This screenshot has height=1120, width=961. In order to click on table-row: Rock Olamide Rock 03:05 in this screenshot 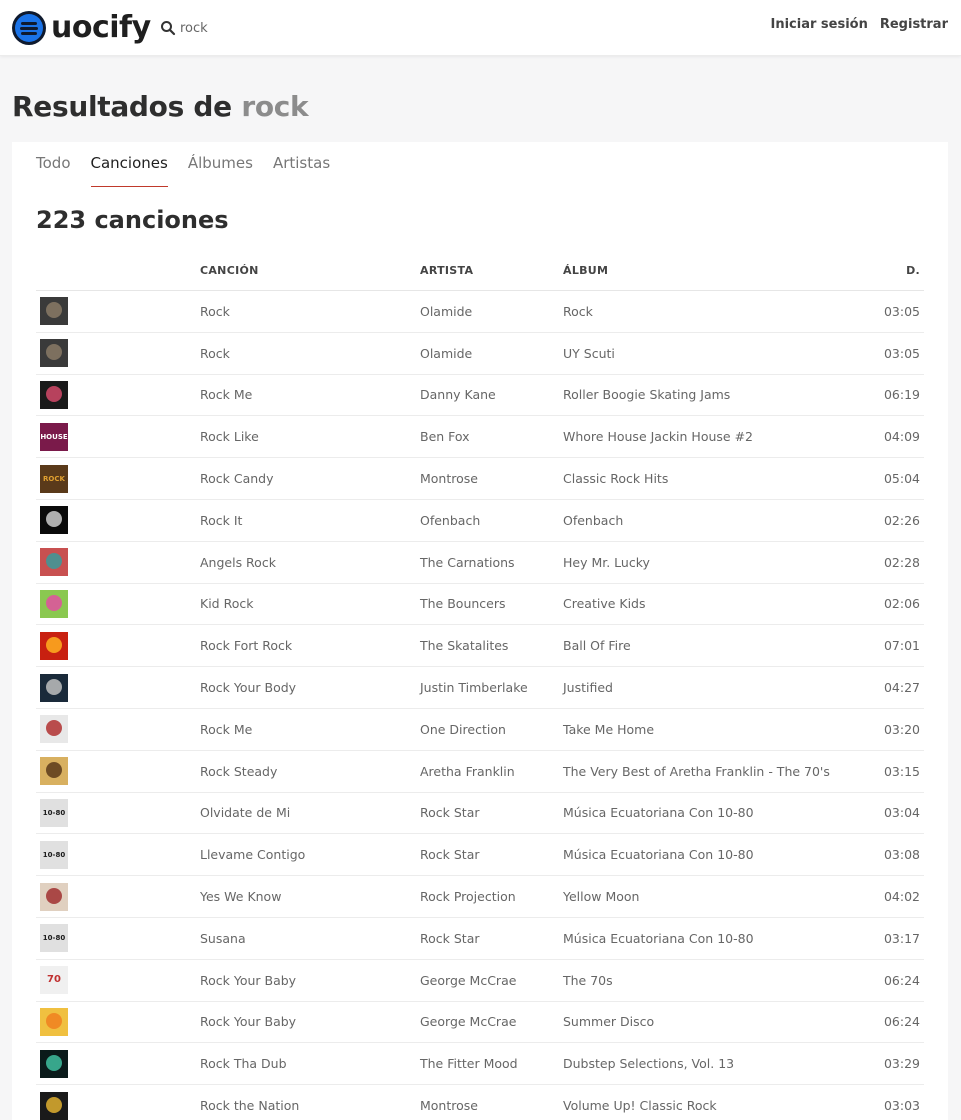, I will do `click(480, 312)`.